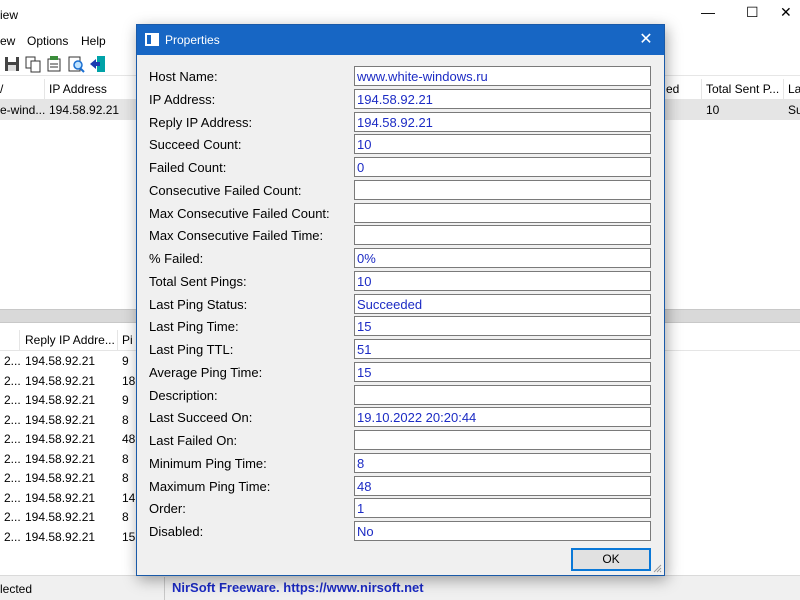 The width and height of the screenshot is (800, 600). Describe the element at coordinates (76, 64) in the screenshot. I see `find-icon` at that location.